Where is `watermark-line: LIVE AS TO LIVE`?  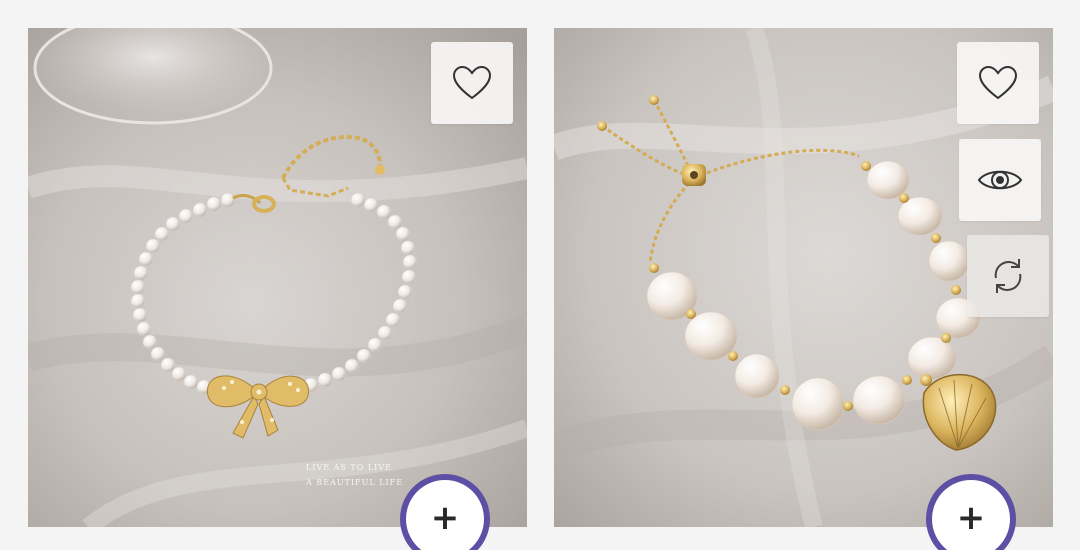 watermark-line: LIVE AS TO LIVE is located at coordinates (349, 467).